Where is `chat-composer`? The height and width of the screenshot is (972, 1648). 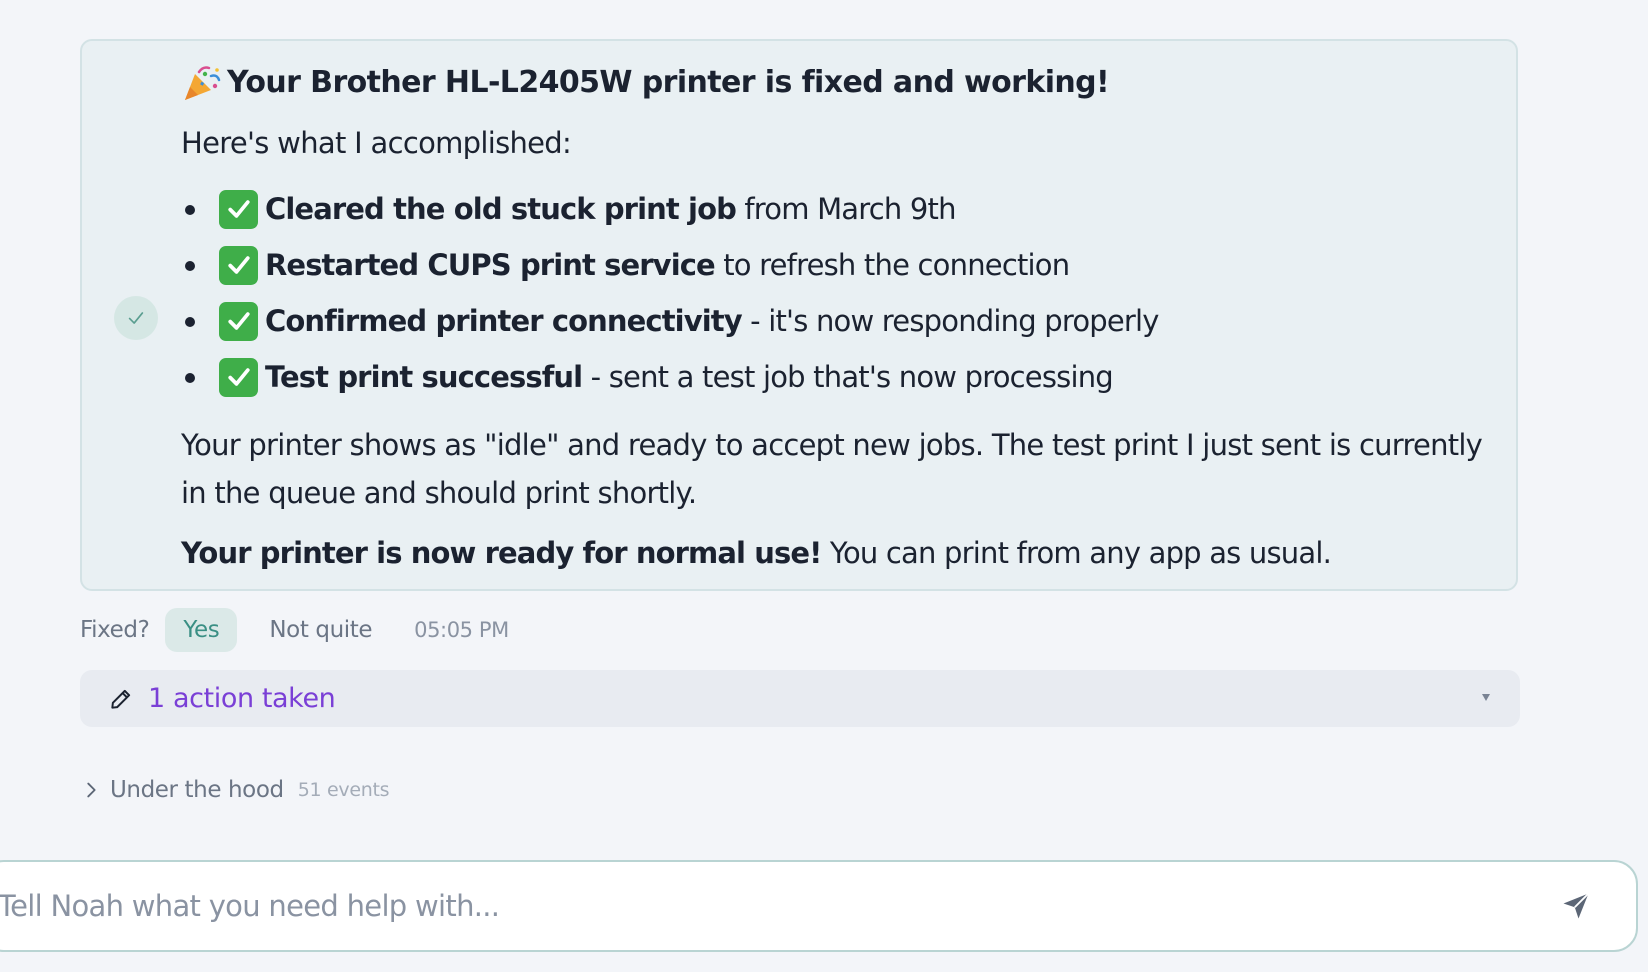 chat-composer is located at coordinates (819, 906).